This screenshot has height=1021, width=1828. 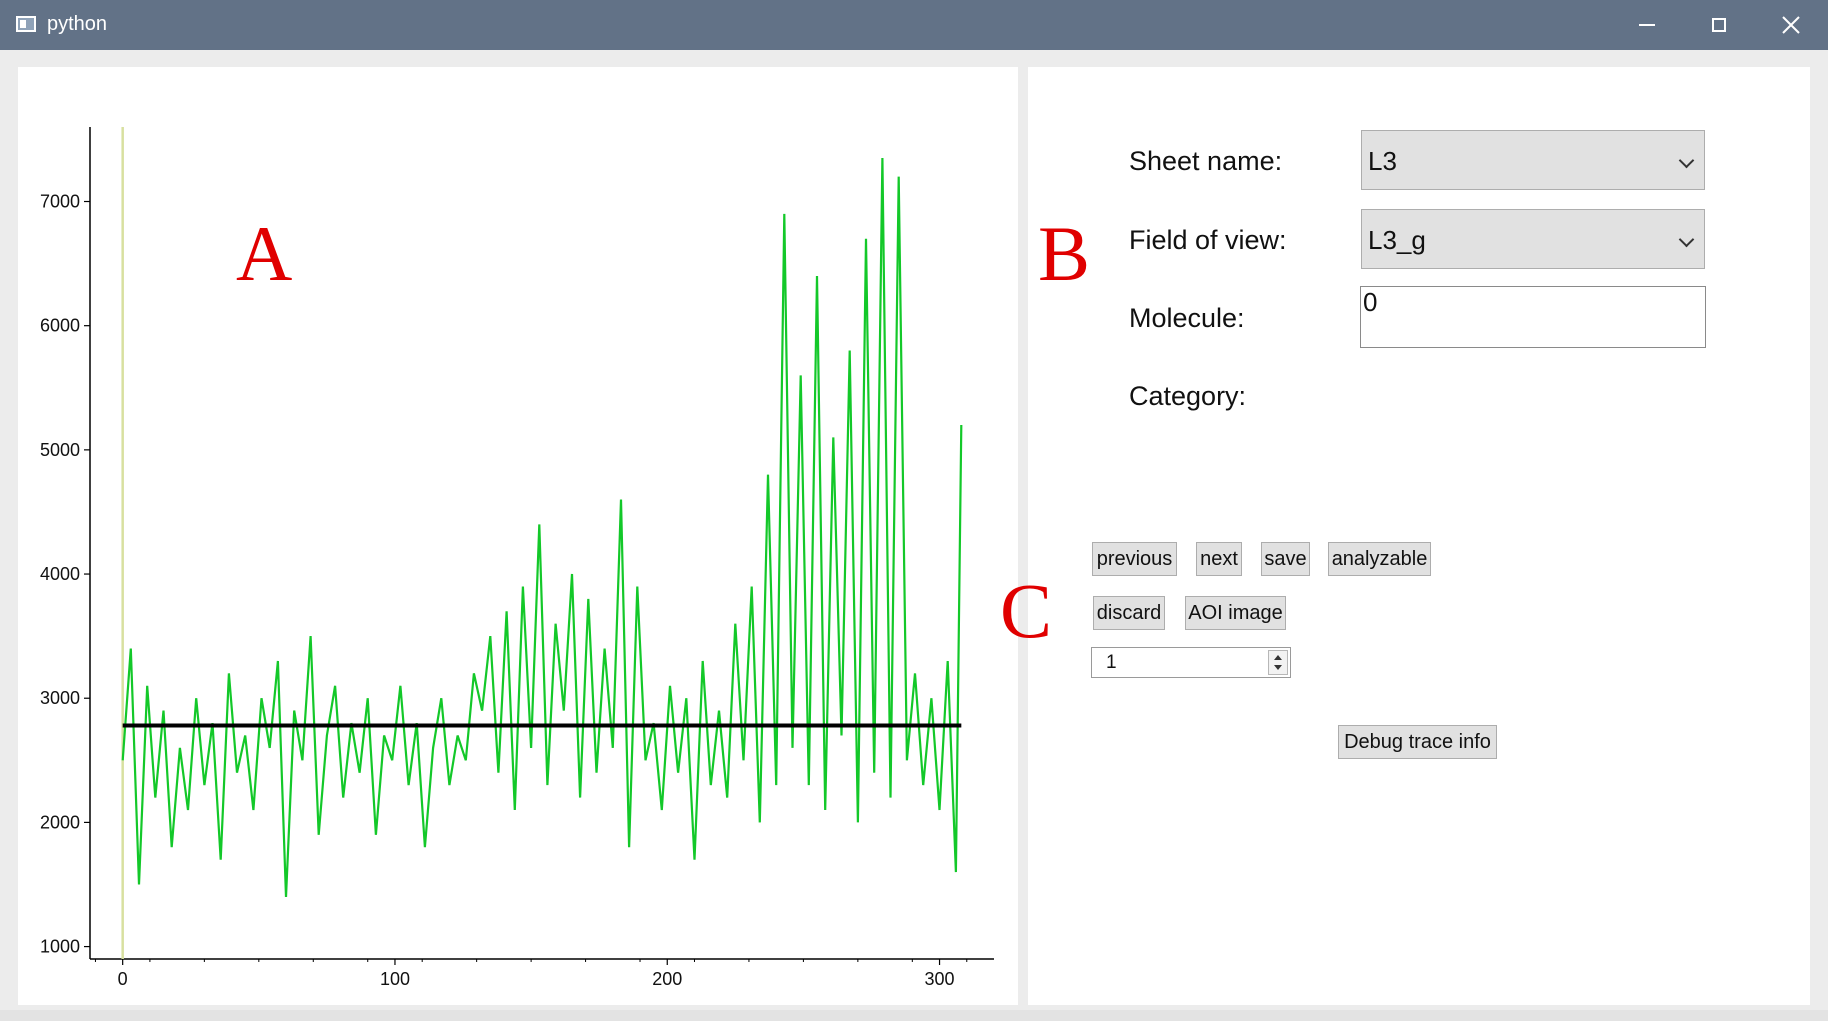 What do you see at coordinates (1278, 667) in the screenshot?
I see `arrow-down-icon` at bounding box center [1278, 667].